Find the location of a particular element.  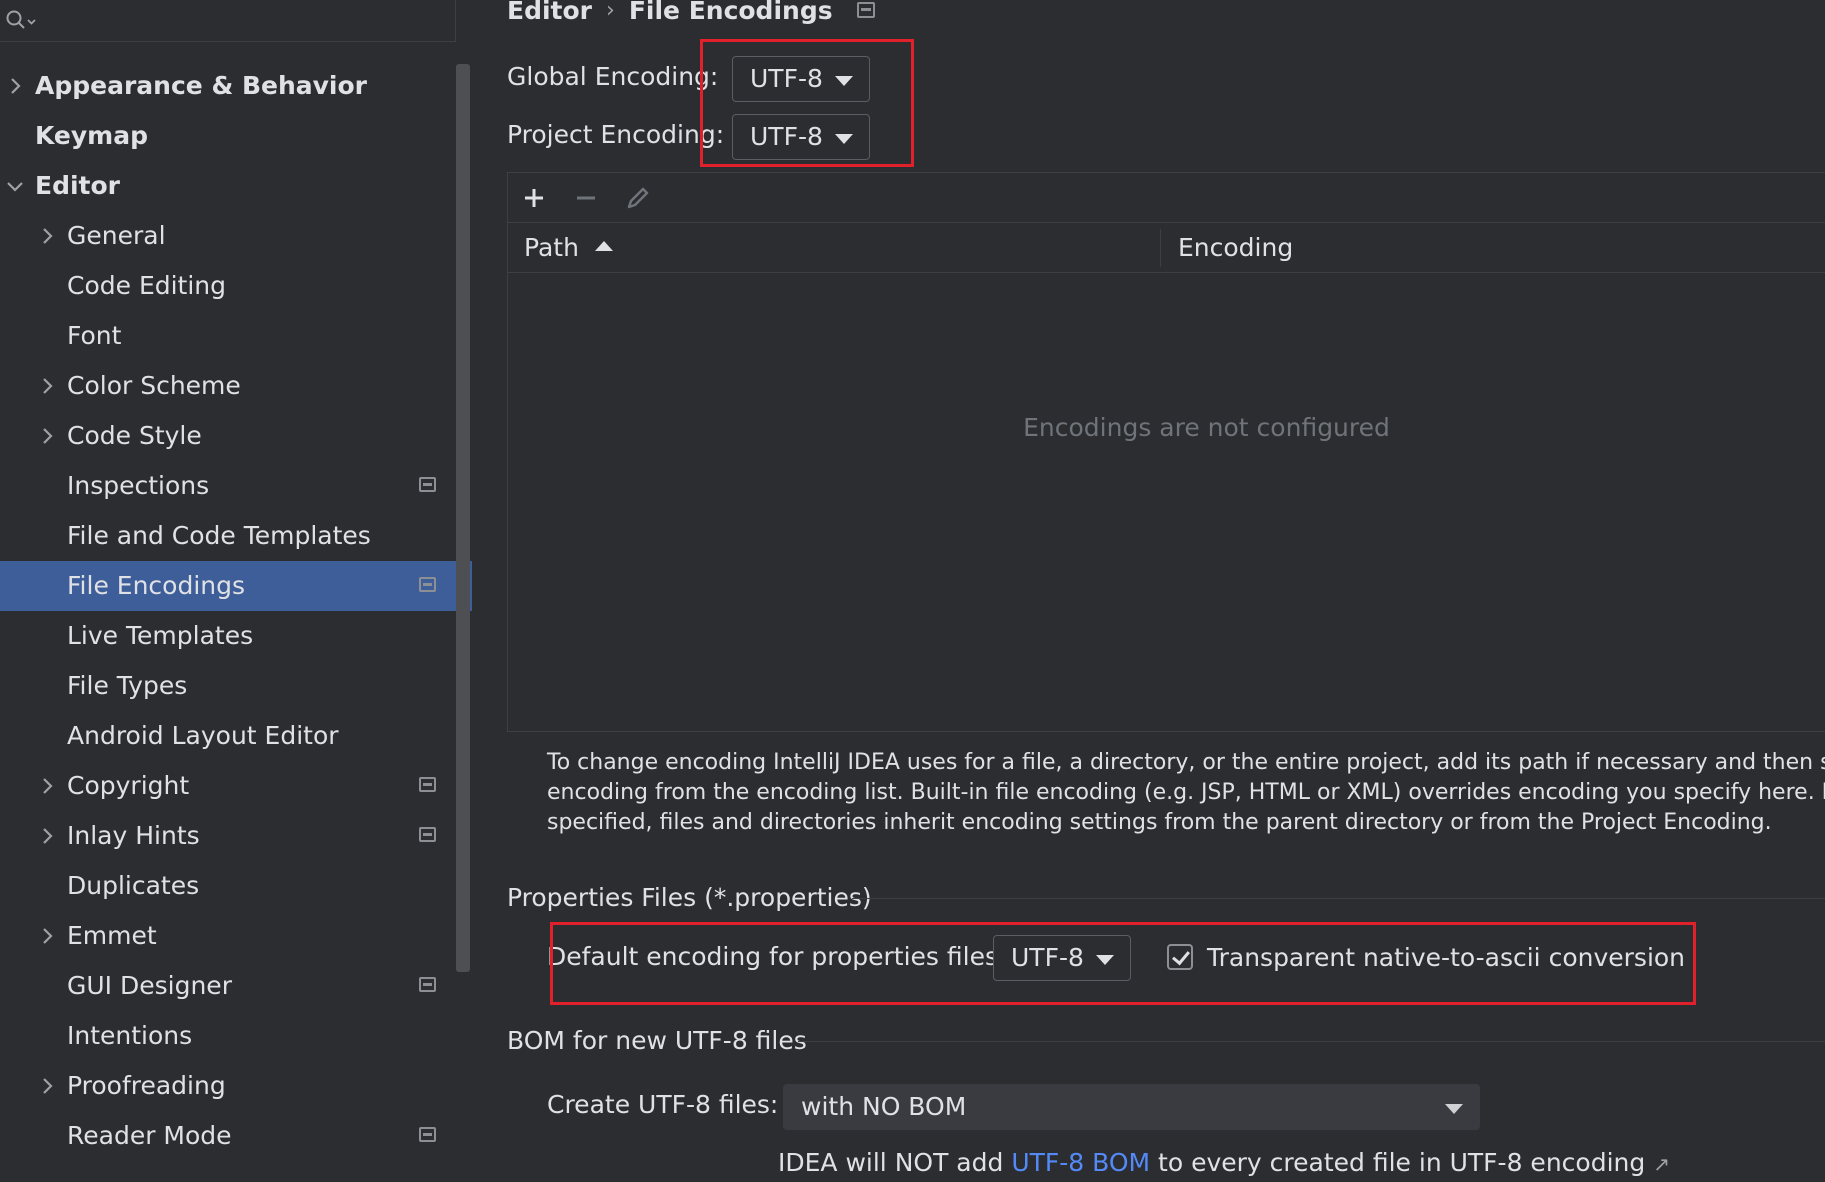

sidebar-item-appearance-behavior: Appearance & Behavior is located at coordinates (228, 86).